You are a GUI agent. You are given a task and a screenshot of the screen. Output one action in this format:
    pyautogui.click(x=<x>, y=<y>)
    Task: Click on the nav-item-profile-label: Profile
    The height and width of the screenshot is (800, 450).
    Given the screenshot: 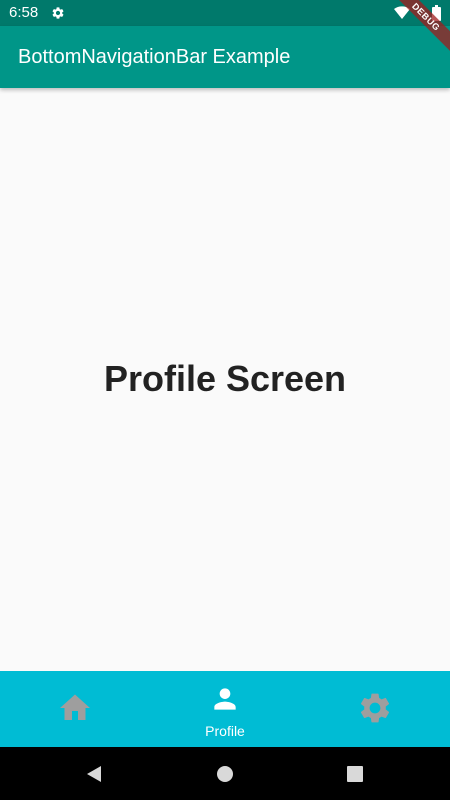 What is the action you would take?
    pyautogui.click(x=225, y=731)
    